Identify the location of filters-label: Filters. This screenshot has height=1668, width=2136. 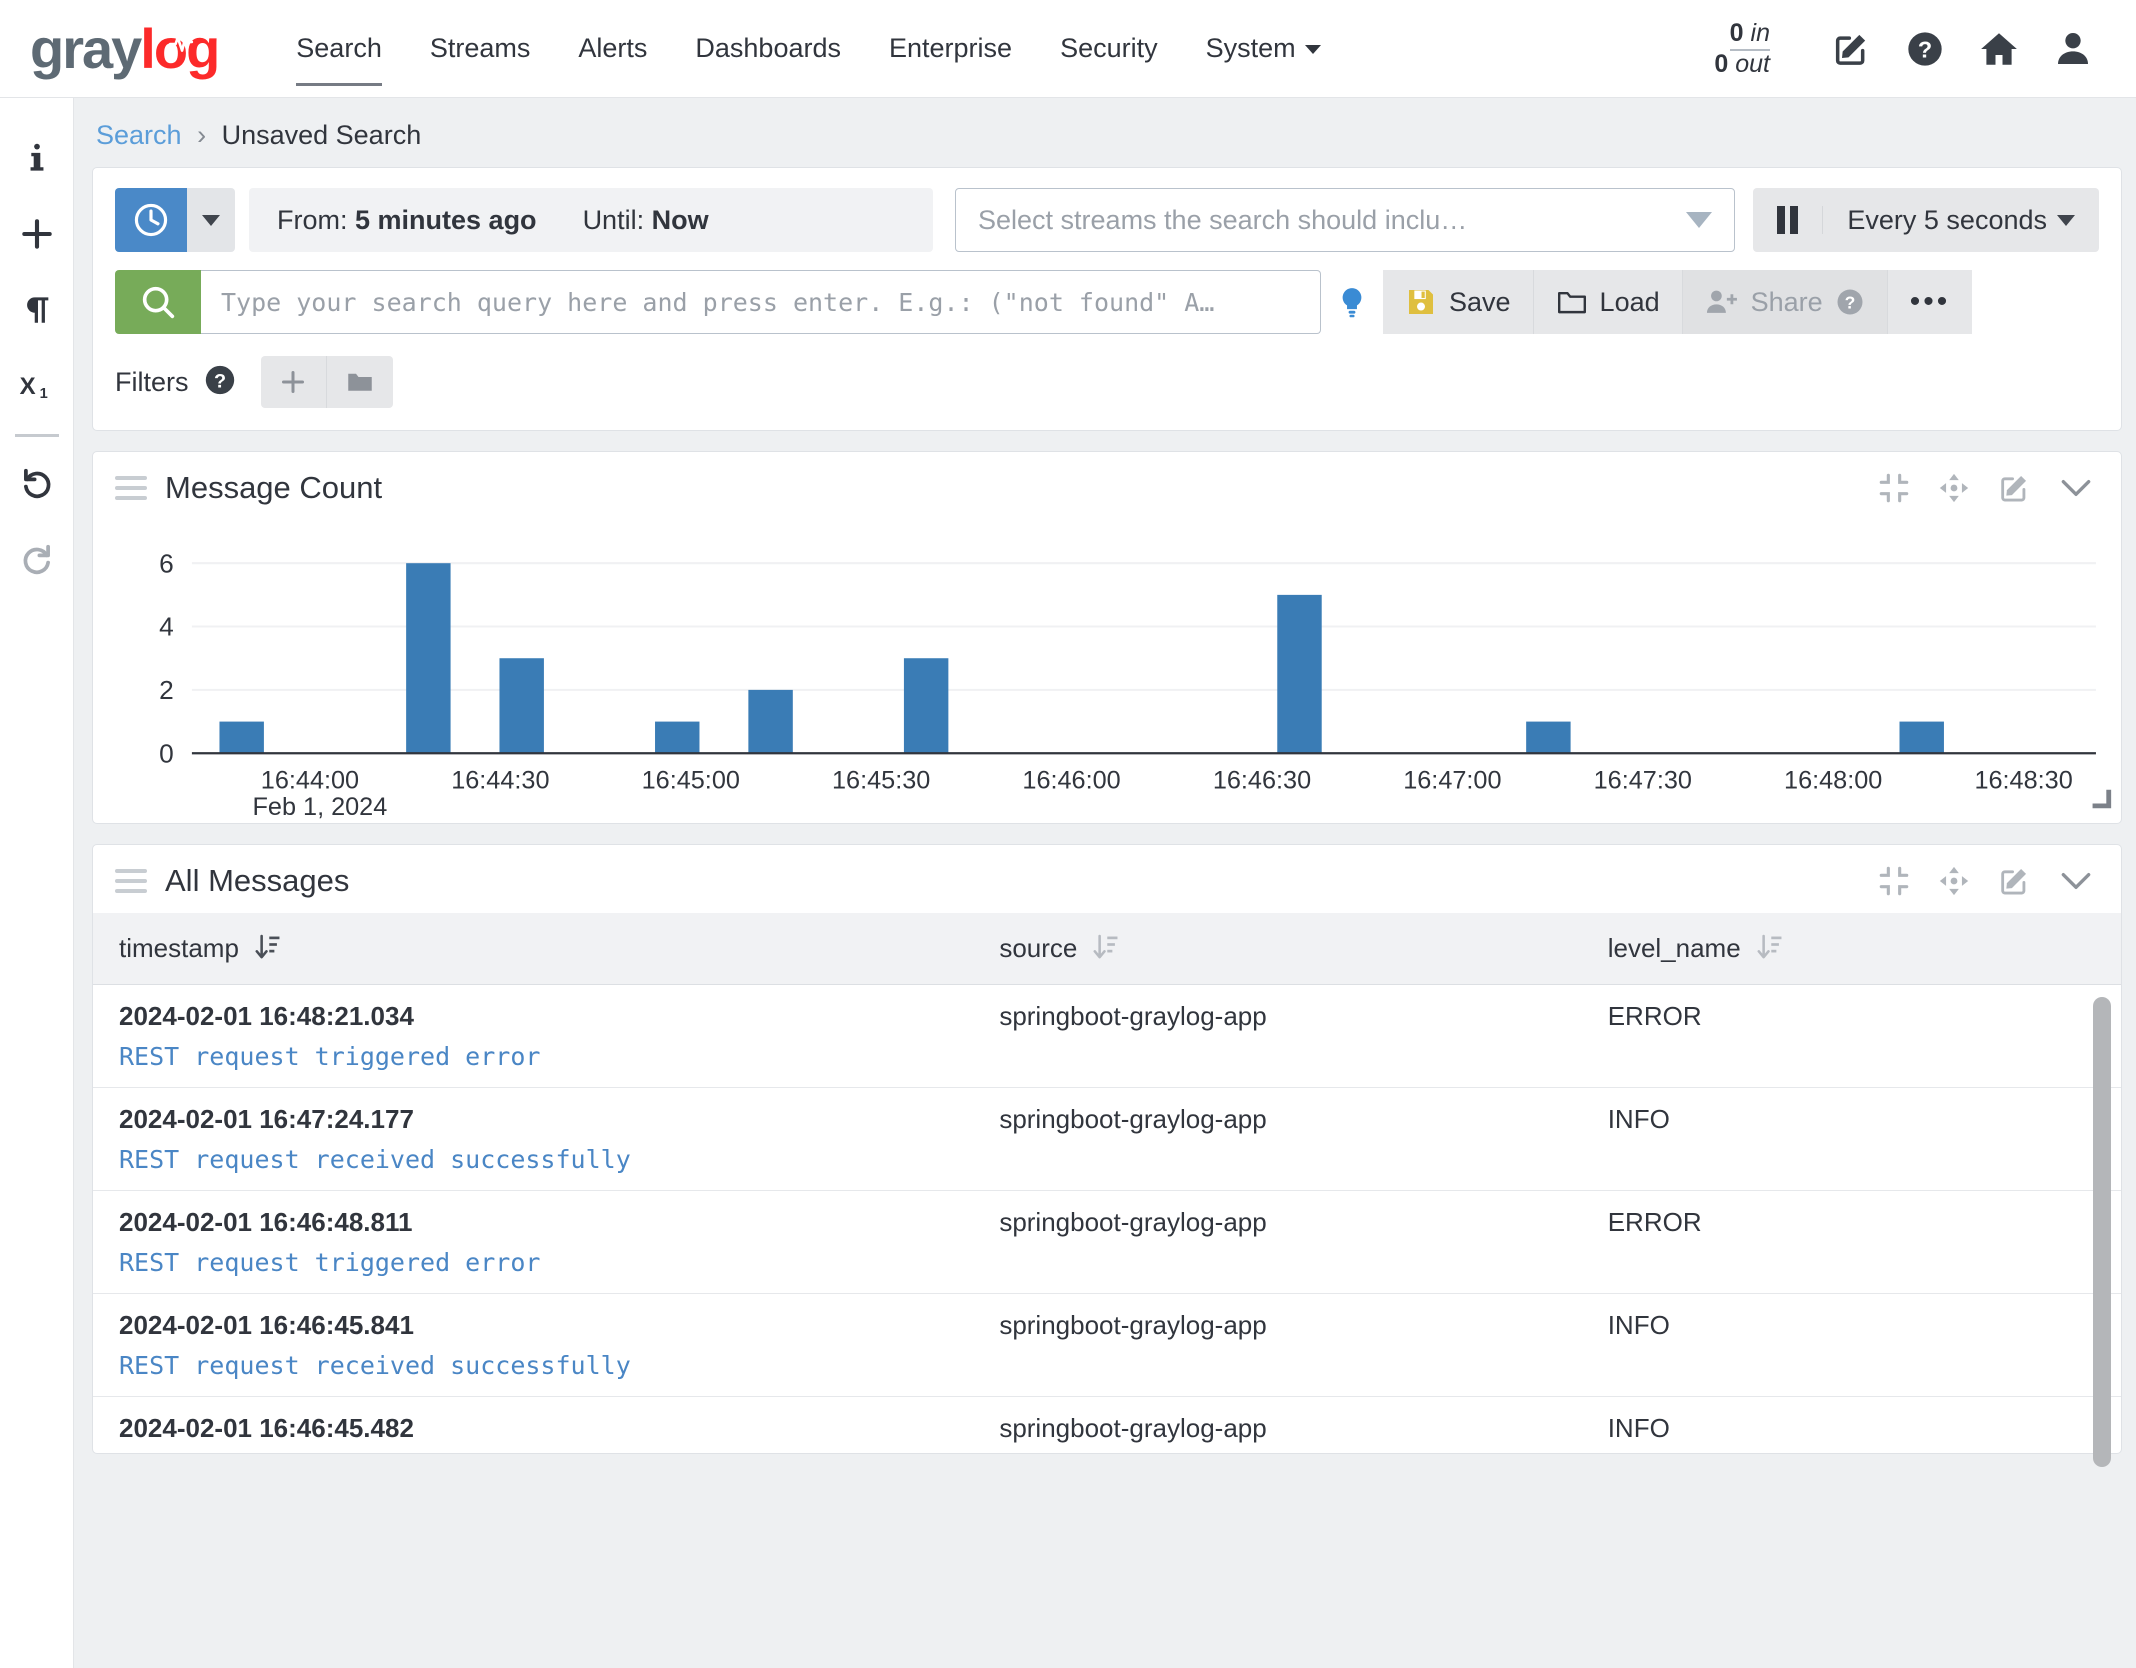
(152, 381).